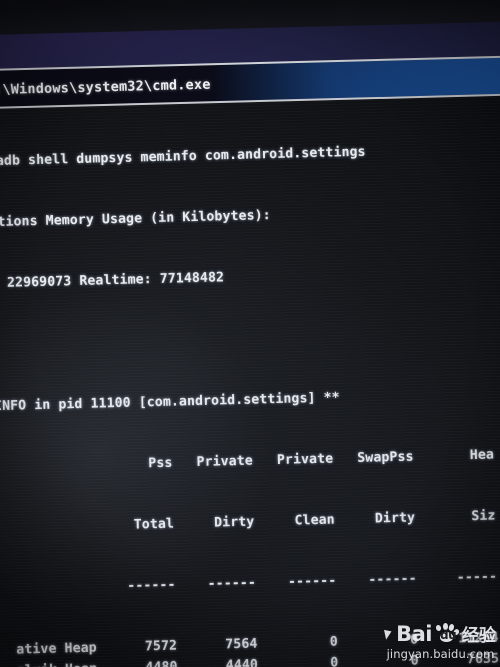 This screenshot has width=500, height=667. Describe the element at coordinates (414, 633) in the screenshot. I see `watermark-brand: Bai` at that location.